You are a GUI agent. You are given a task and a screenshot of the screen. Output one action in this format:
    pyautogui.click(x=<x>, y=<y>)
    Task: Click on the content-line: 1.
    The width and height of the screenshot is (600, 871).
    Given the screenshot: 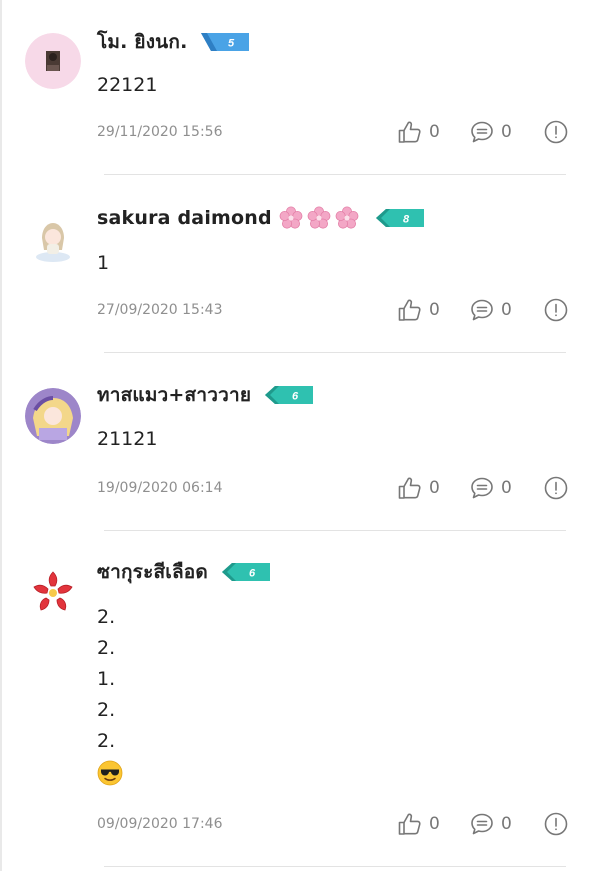 What is the action you would take?
    pyautogui.click(x=106, y=679)
    